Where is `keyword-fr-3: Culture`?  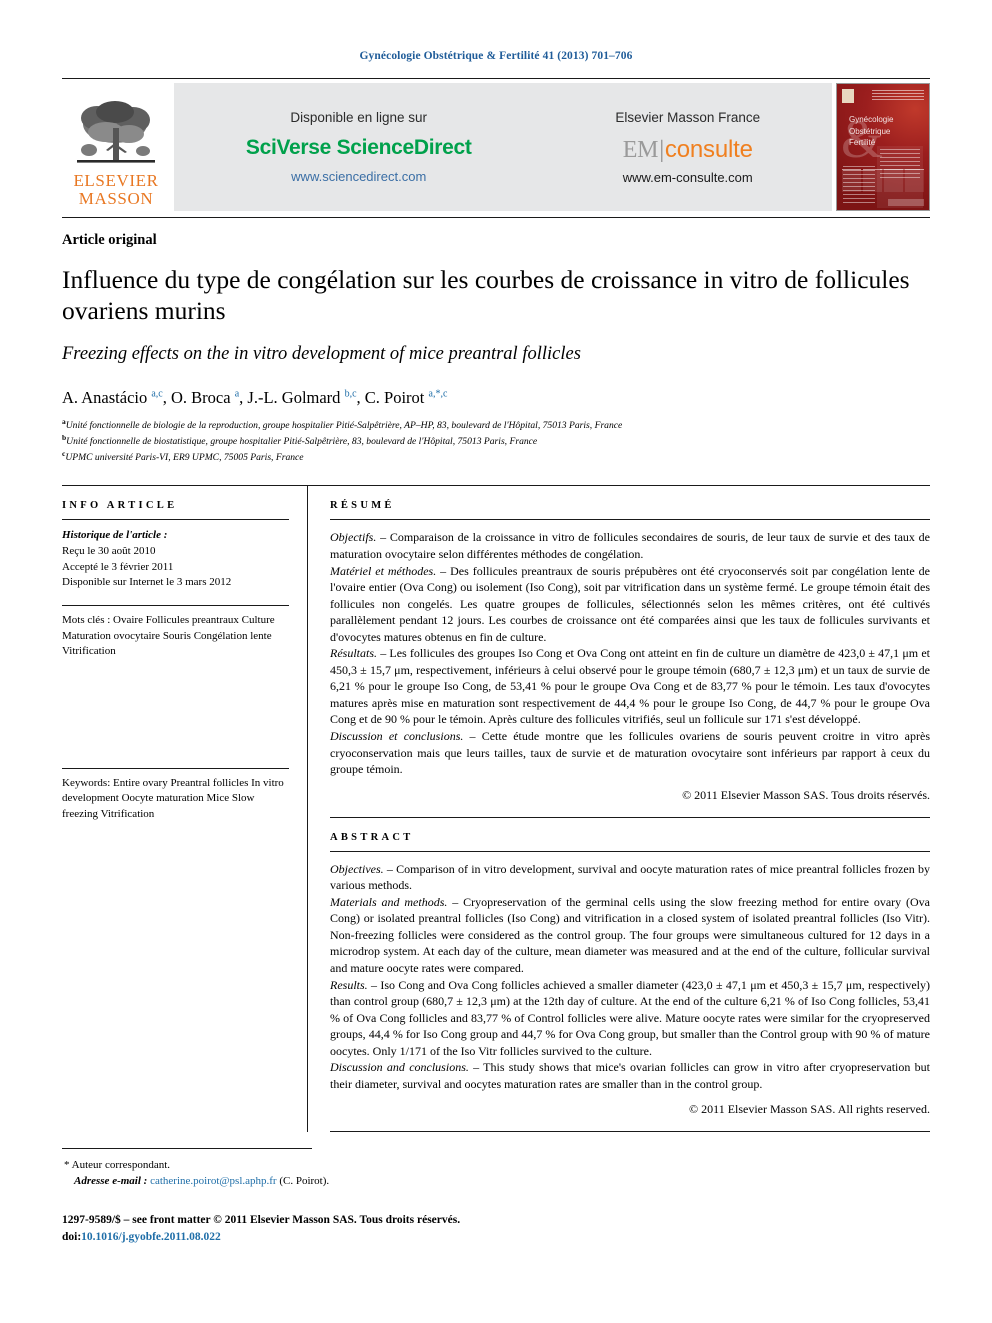 keyword-fr-3: Culture is located at coordinates (258, 619).